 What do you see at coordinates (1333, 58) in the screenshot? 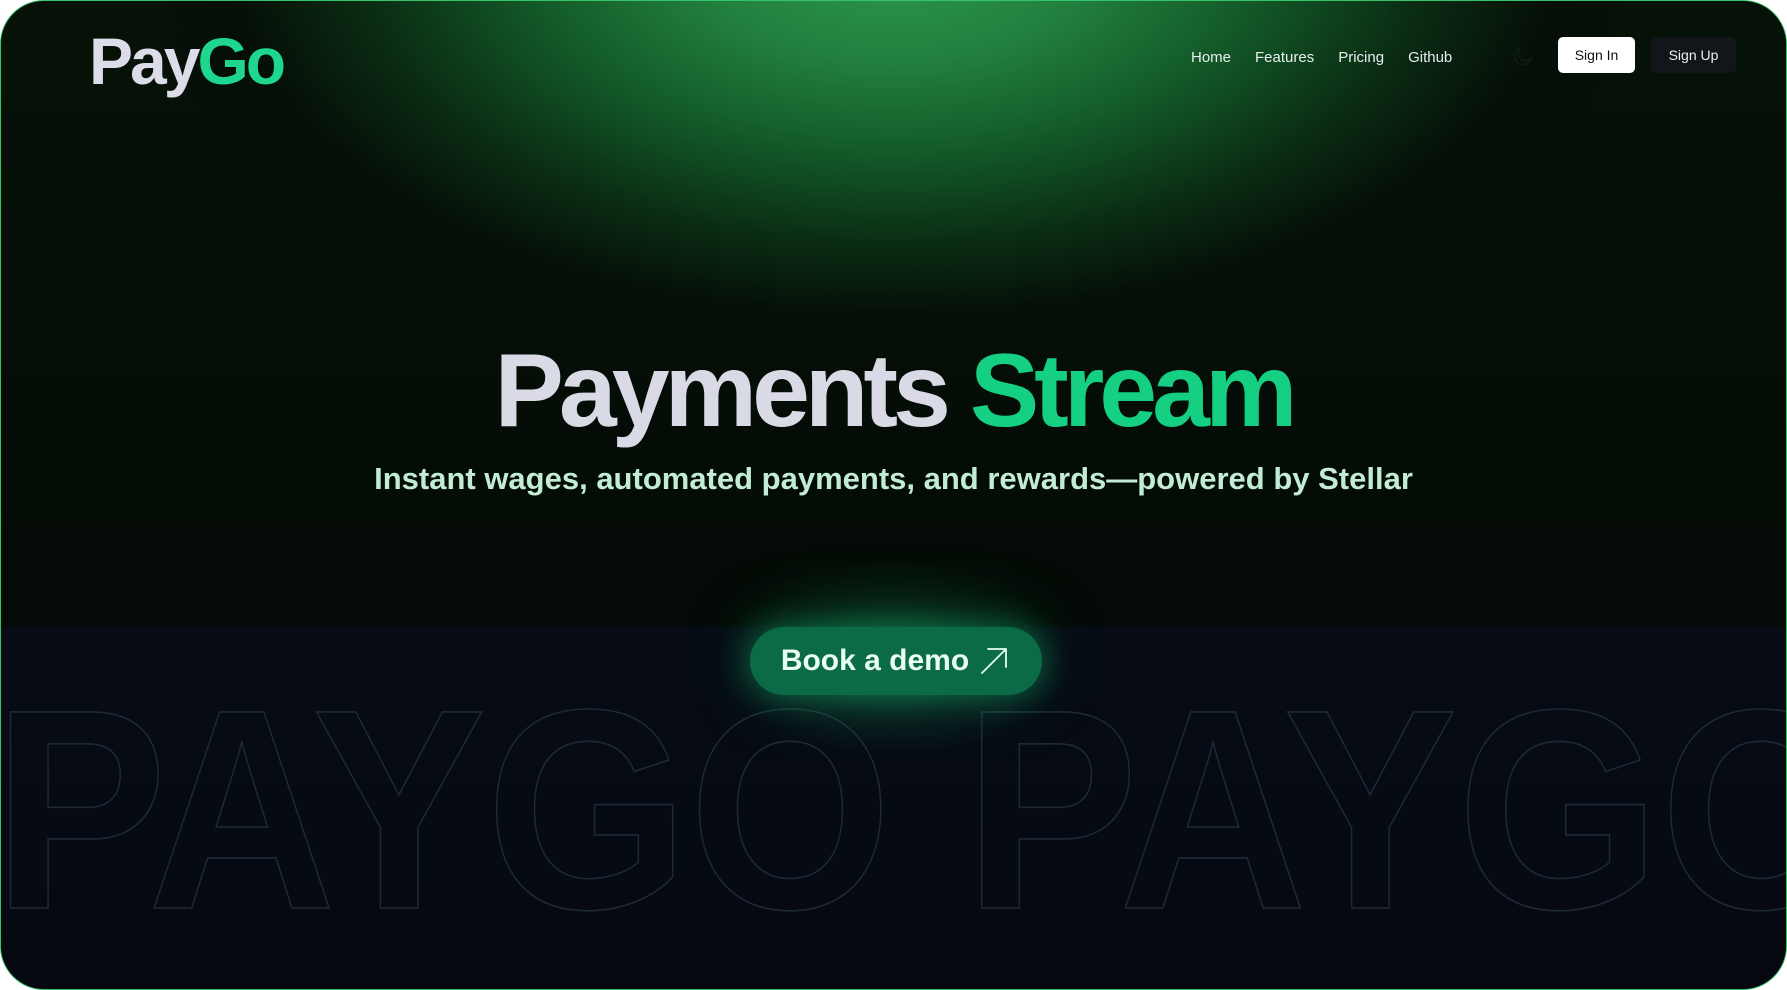
I see `main-nav: Home Features Pricing Github` at bounding box center [1333, 58].